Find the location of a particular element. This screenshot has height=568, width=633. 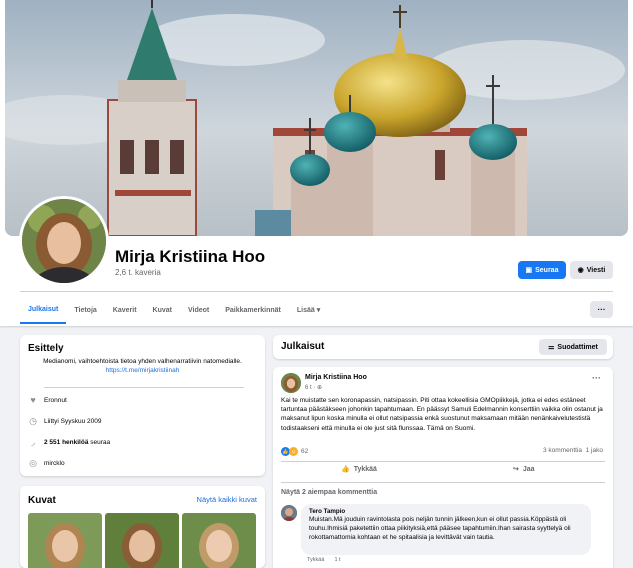

intro-divider is located at coordinates (144, 387).